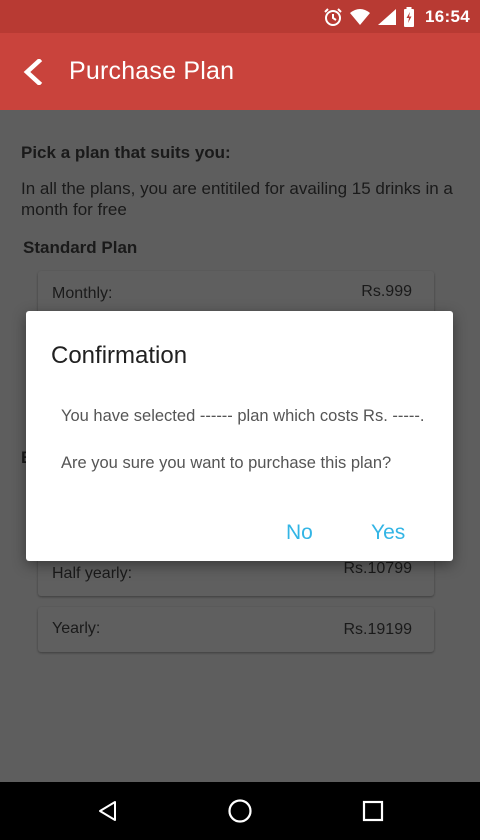 Image resolution: width=480 pixels, height=840 pixels. Describe the element at coordinates (386, 291) in the screenshot. I see `plan-price: Rs.999` at that location.